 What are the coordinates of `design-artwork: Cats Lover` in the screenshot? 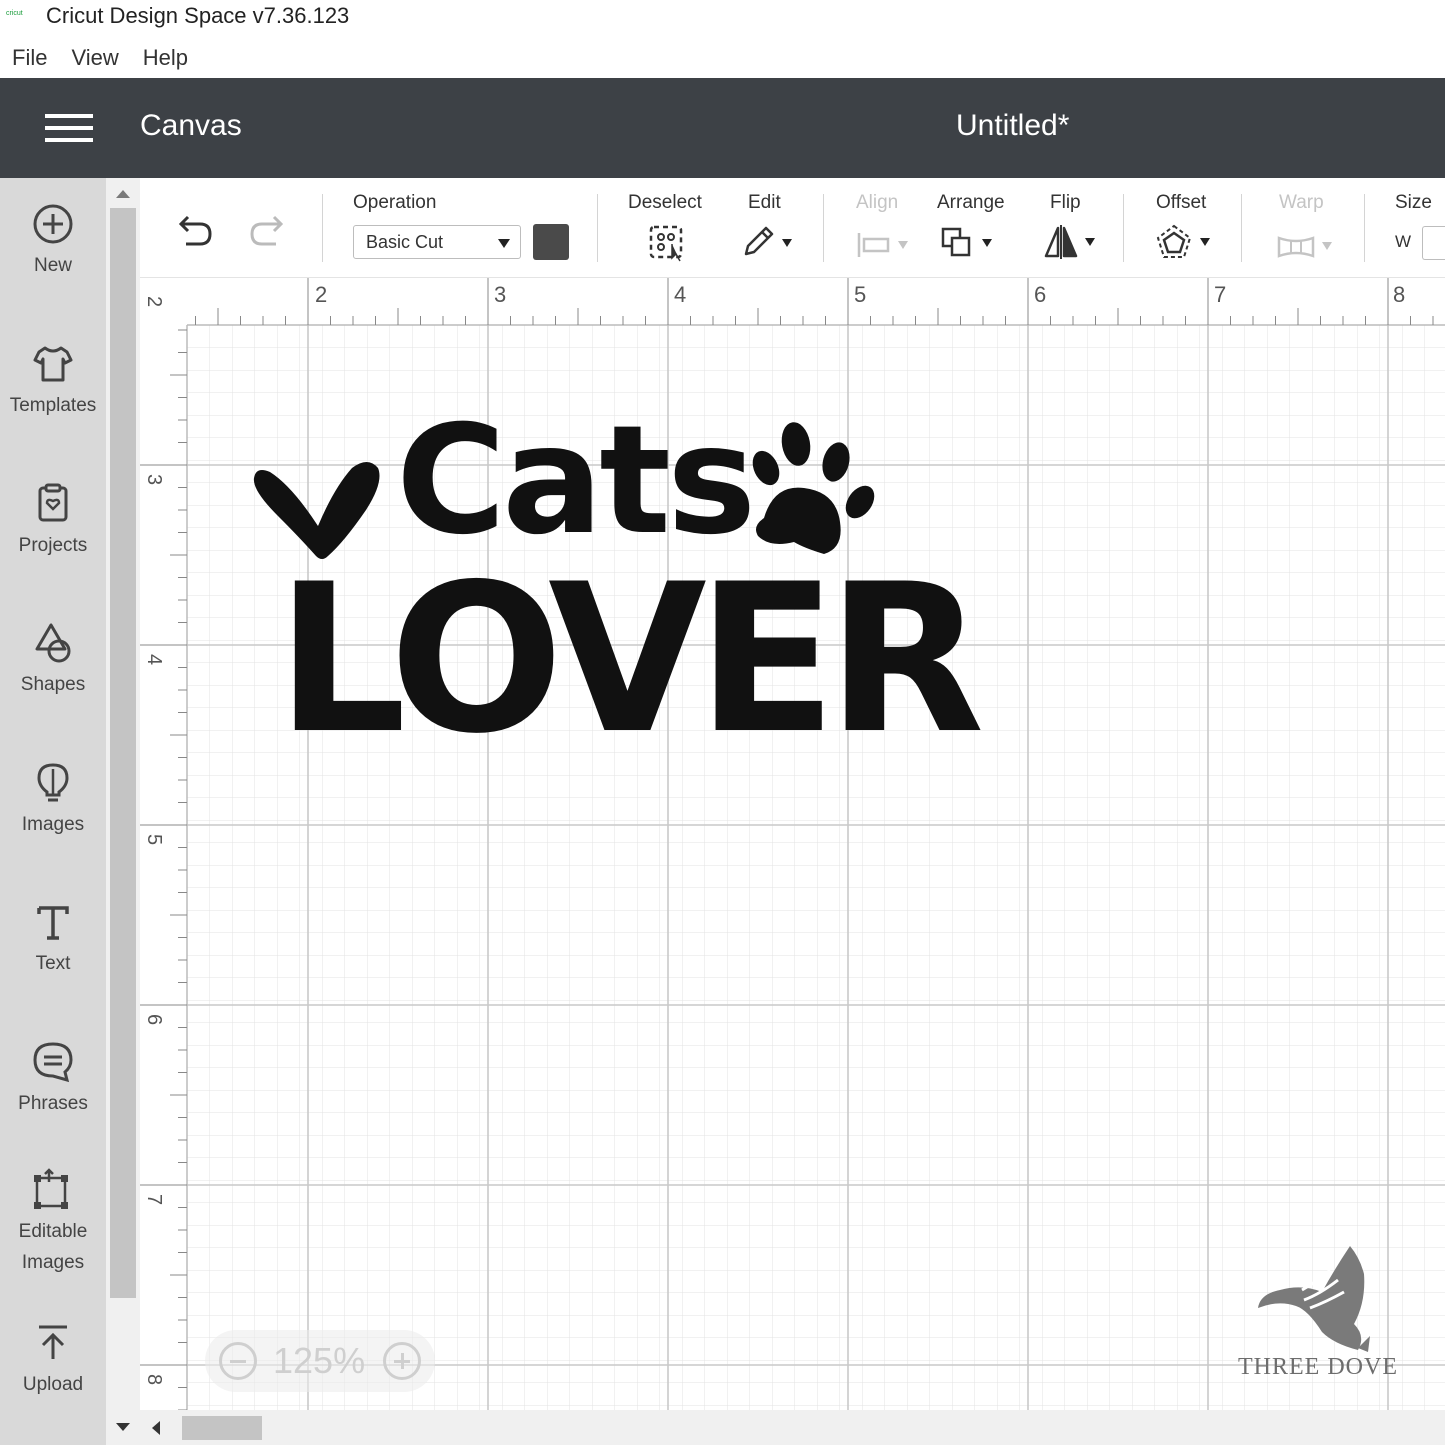 It's located at (616, 602).